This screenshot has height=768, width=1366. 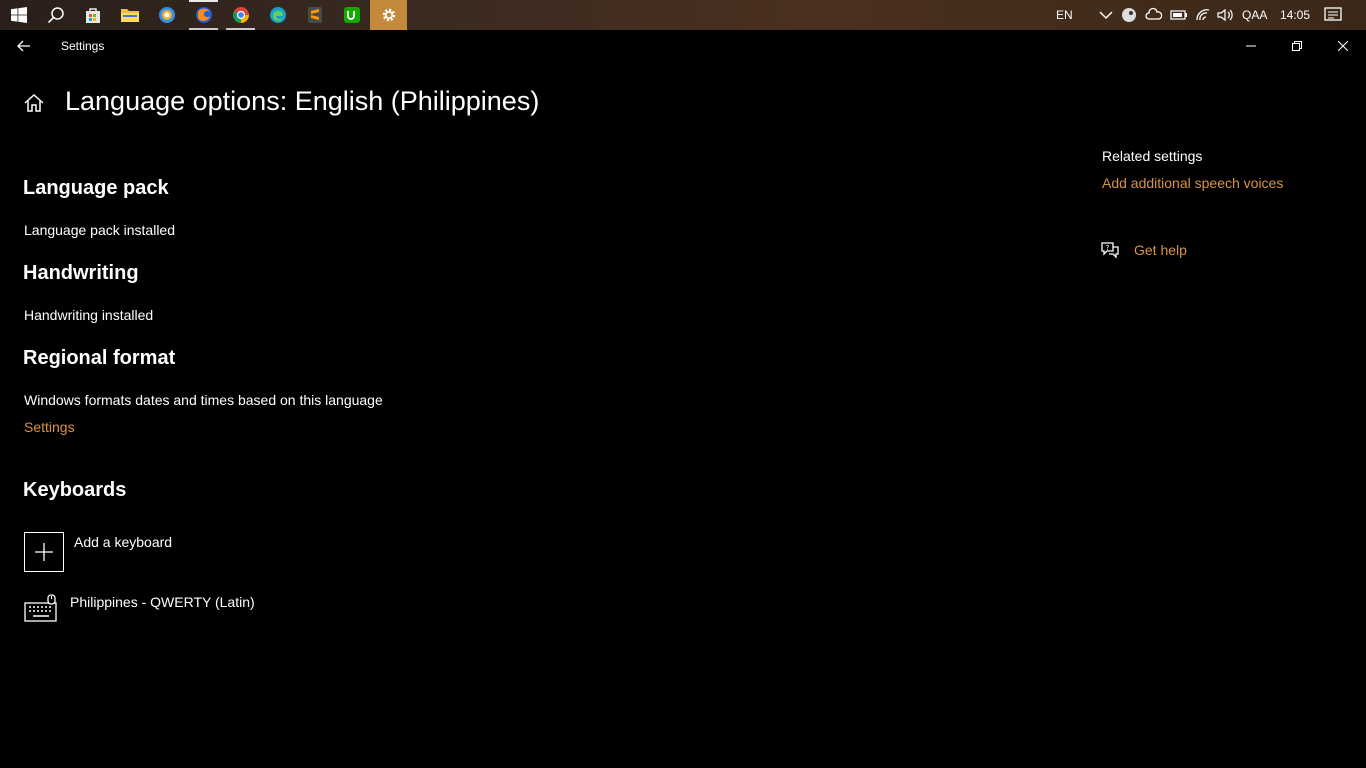 I want to click on restore-icon, so click(x=1297, y=46).